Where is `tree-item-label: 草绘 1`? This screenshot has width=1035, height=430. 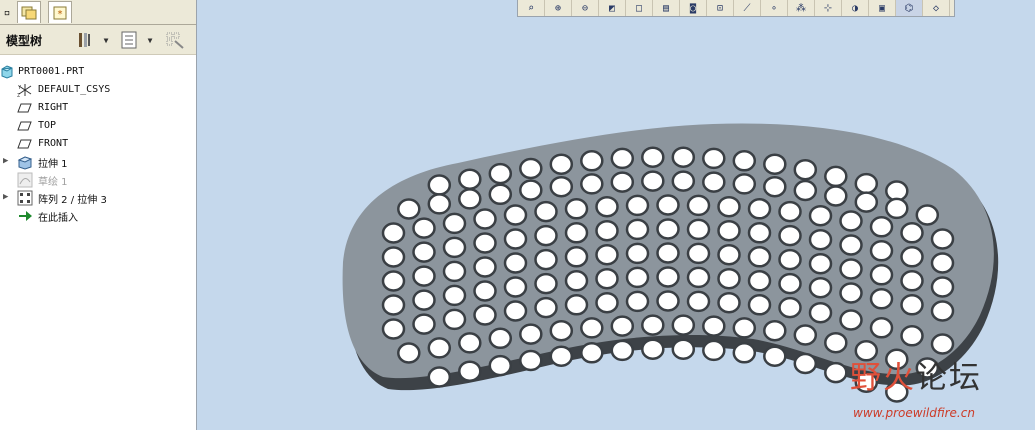 tree-item-label: 草绘 1 is located at coordinates (53, 182).